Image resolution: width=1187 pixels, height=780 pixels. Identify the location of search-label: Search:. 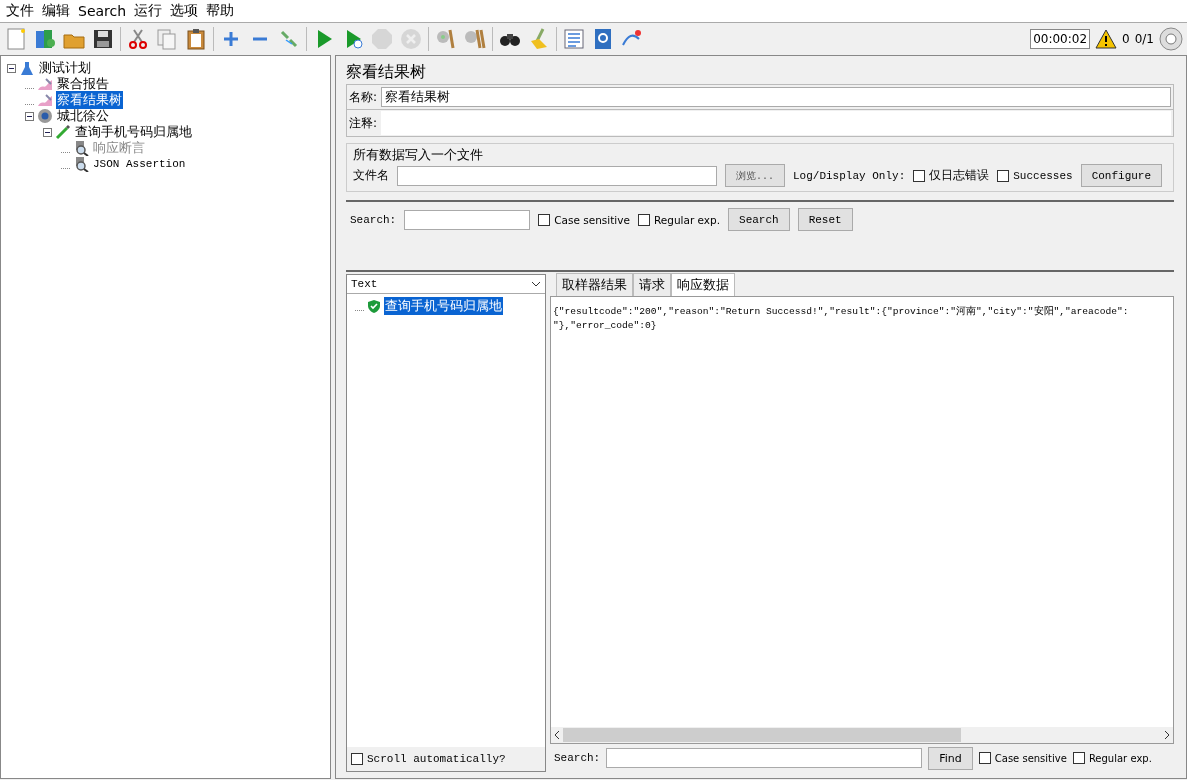
(373, 219).